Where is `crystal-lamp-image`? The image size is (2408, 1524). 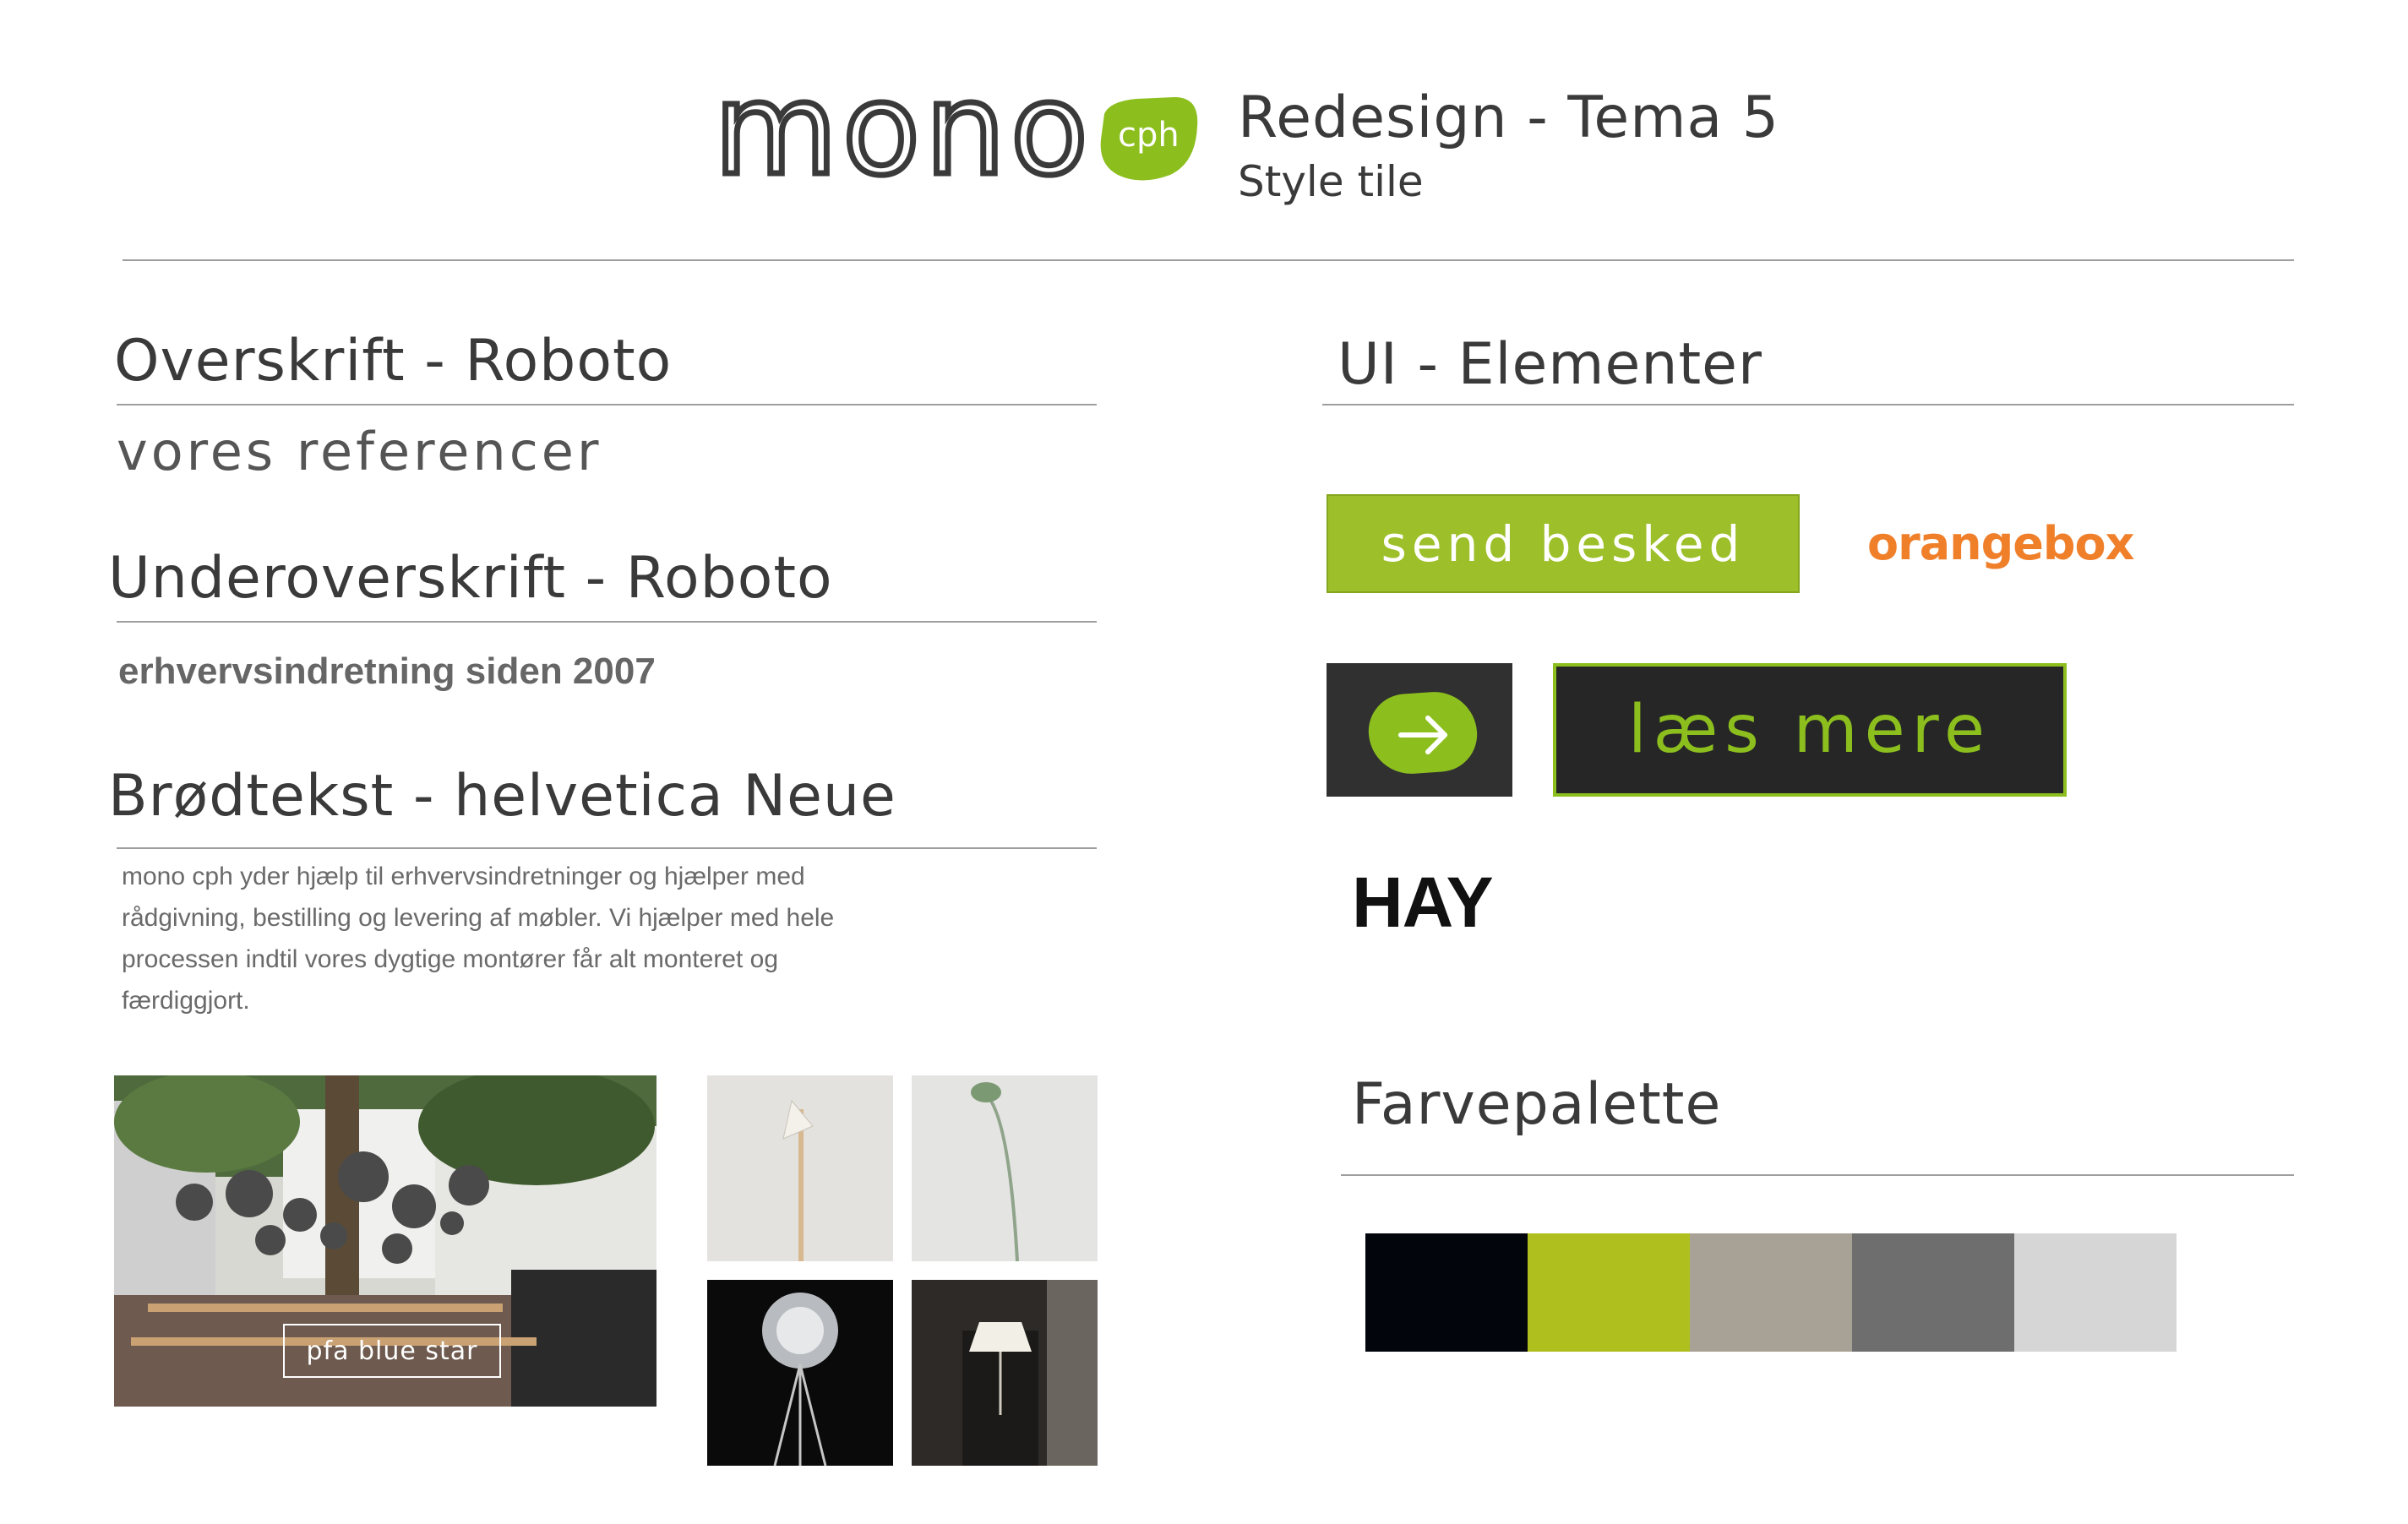 crystal-lamp-image is located at coordinates (800, 1373).